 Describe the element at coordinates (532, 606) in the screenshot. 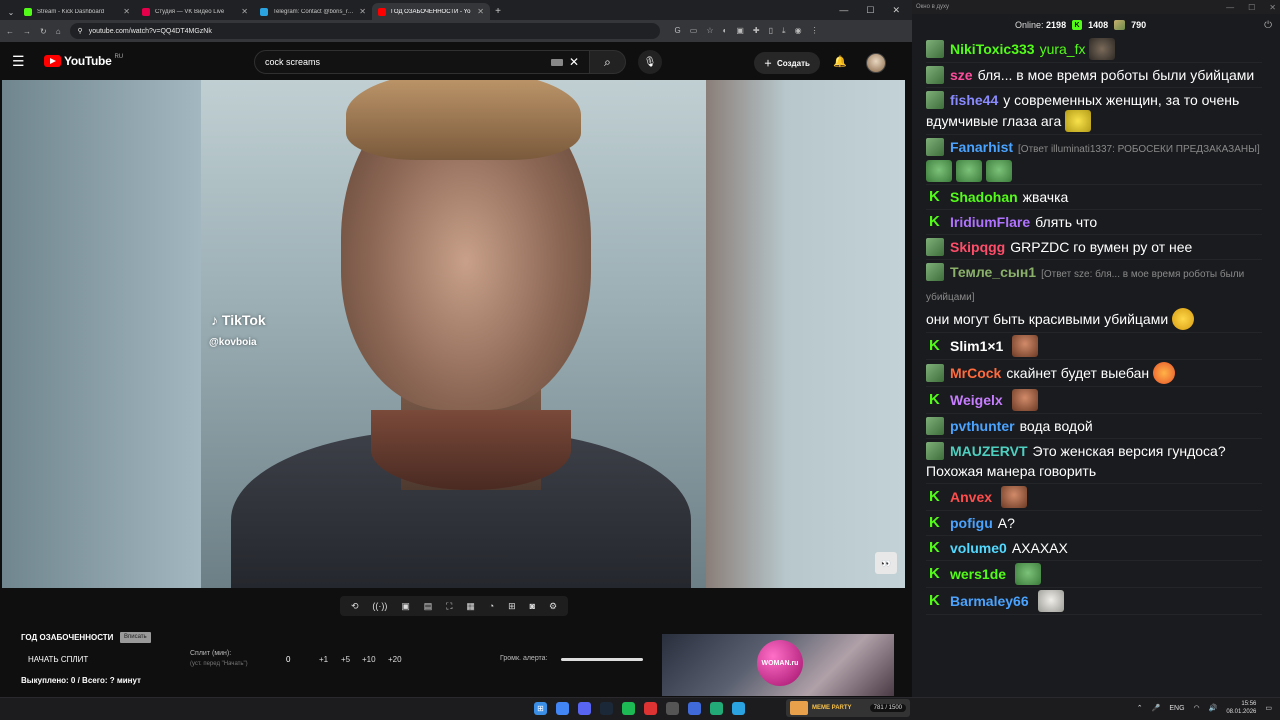

I see `screenshot-icon: ◙` at that location.